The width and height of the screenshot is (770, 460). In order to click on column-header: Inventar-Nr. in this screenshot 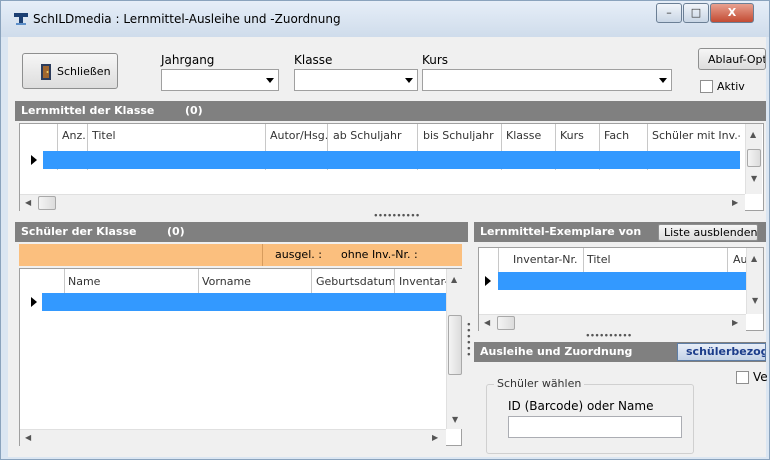, I will do `click(545, 259)`.